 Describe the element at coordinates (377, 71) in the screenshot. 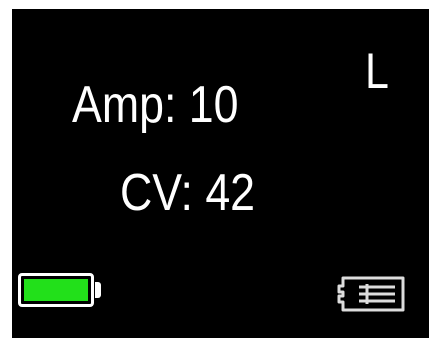

I see `channel-indicator: L` at that location.